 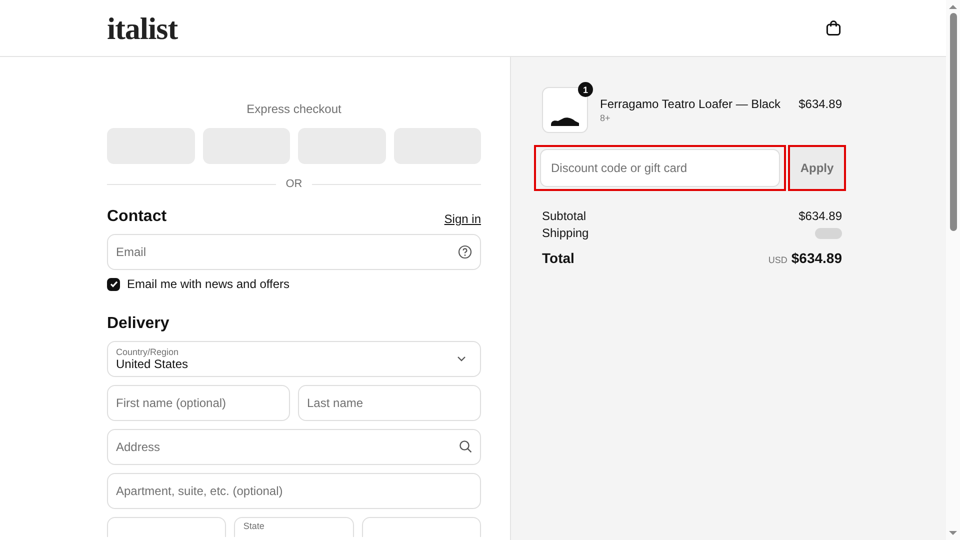 What do you see at coordinates (564, 216) in the screenshot?
I see `subtotal-label: Subtotal` at bounding box center [564, 216].